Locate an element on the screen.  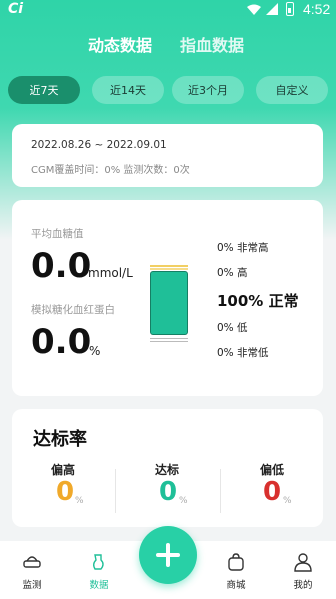
very-low-band is located at coordinates (169, 341).